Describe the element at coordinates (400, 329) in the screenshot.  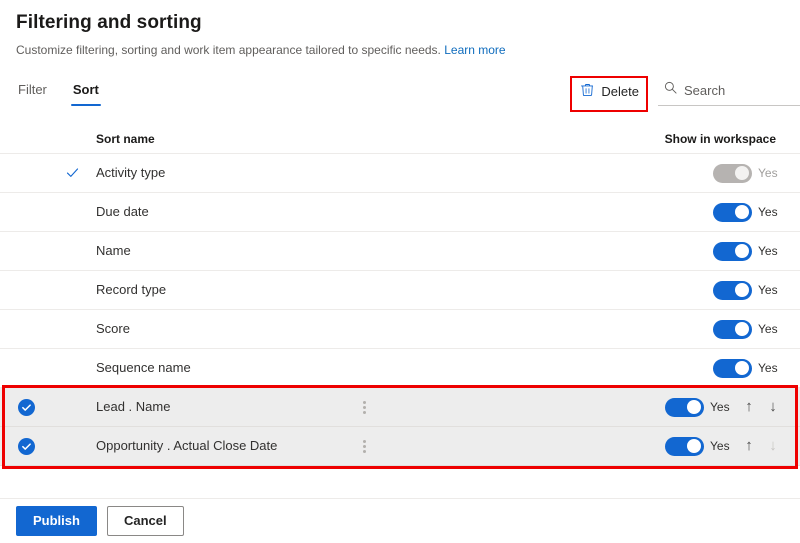
I see `table-row: Score Yes` at that location.